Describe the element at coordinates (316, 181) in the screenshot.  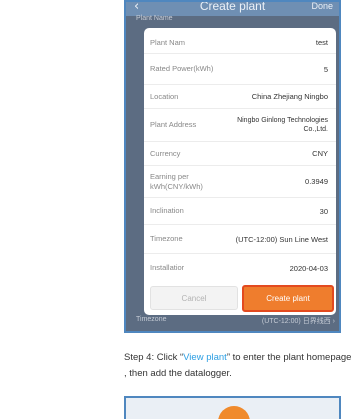
I see `row-value: 0.3949` at that location.